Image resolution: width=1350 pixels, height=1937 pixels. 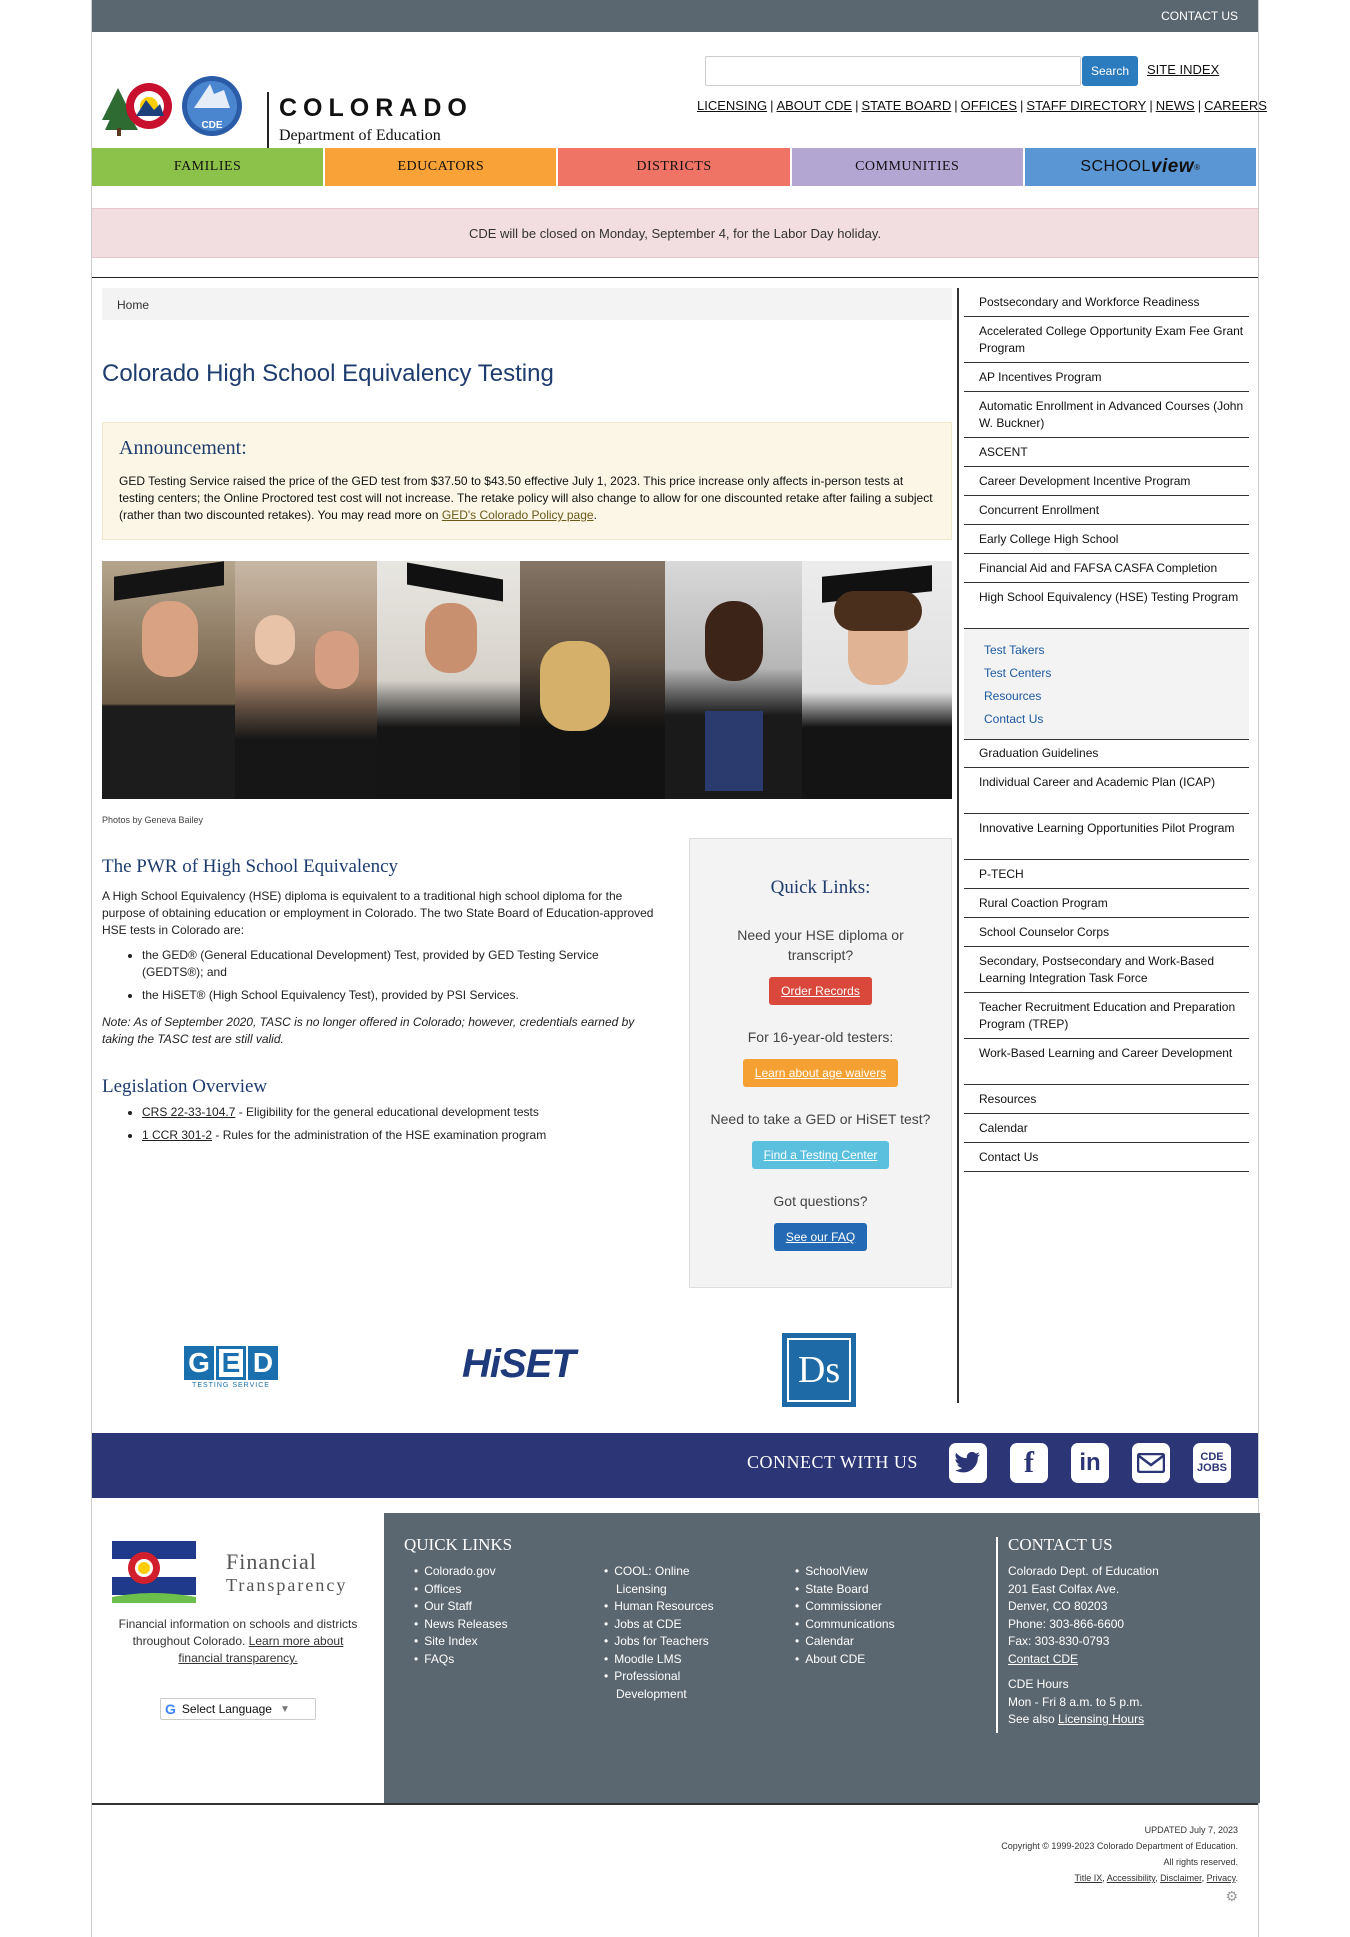 What do you see at coordinates (1090, 1463) in the screenshot?
I see `linkedin-icon: in` at bounding box center [1090, 1463].